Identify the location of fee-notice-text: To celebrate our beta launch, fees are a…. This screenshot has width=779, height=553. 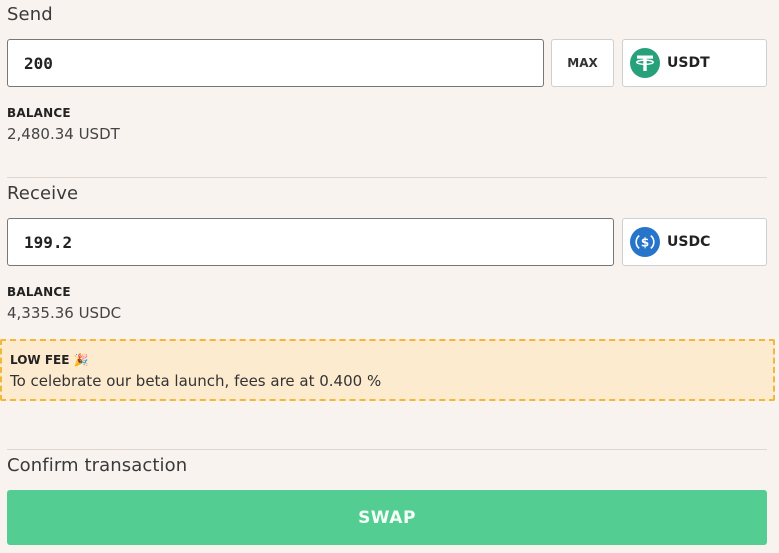
(196, 381).